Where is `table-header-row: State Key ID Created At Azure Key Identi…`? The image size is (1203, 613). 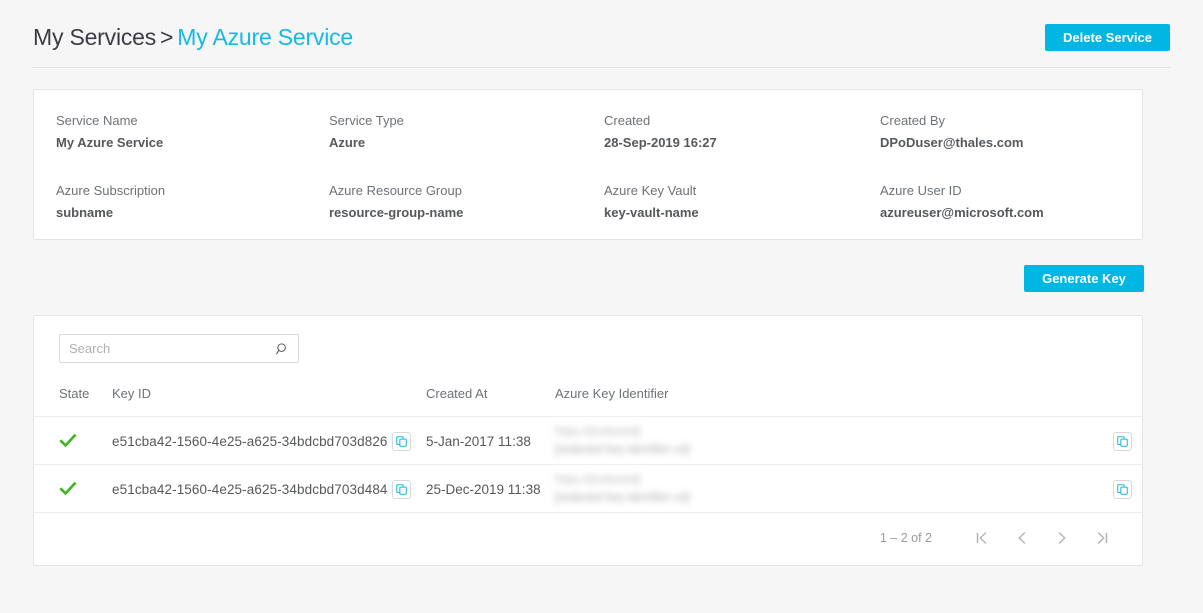
table-header-row: State Key ID Created At Azure Key Identi… is located at coordinates (588, 395).